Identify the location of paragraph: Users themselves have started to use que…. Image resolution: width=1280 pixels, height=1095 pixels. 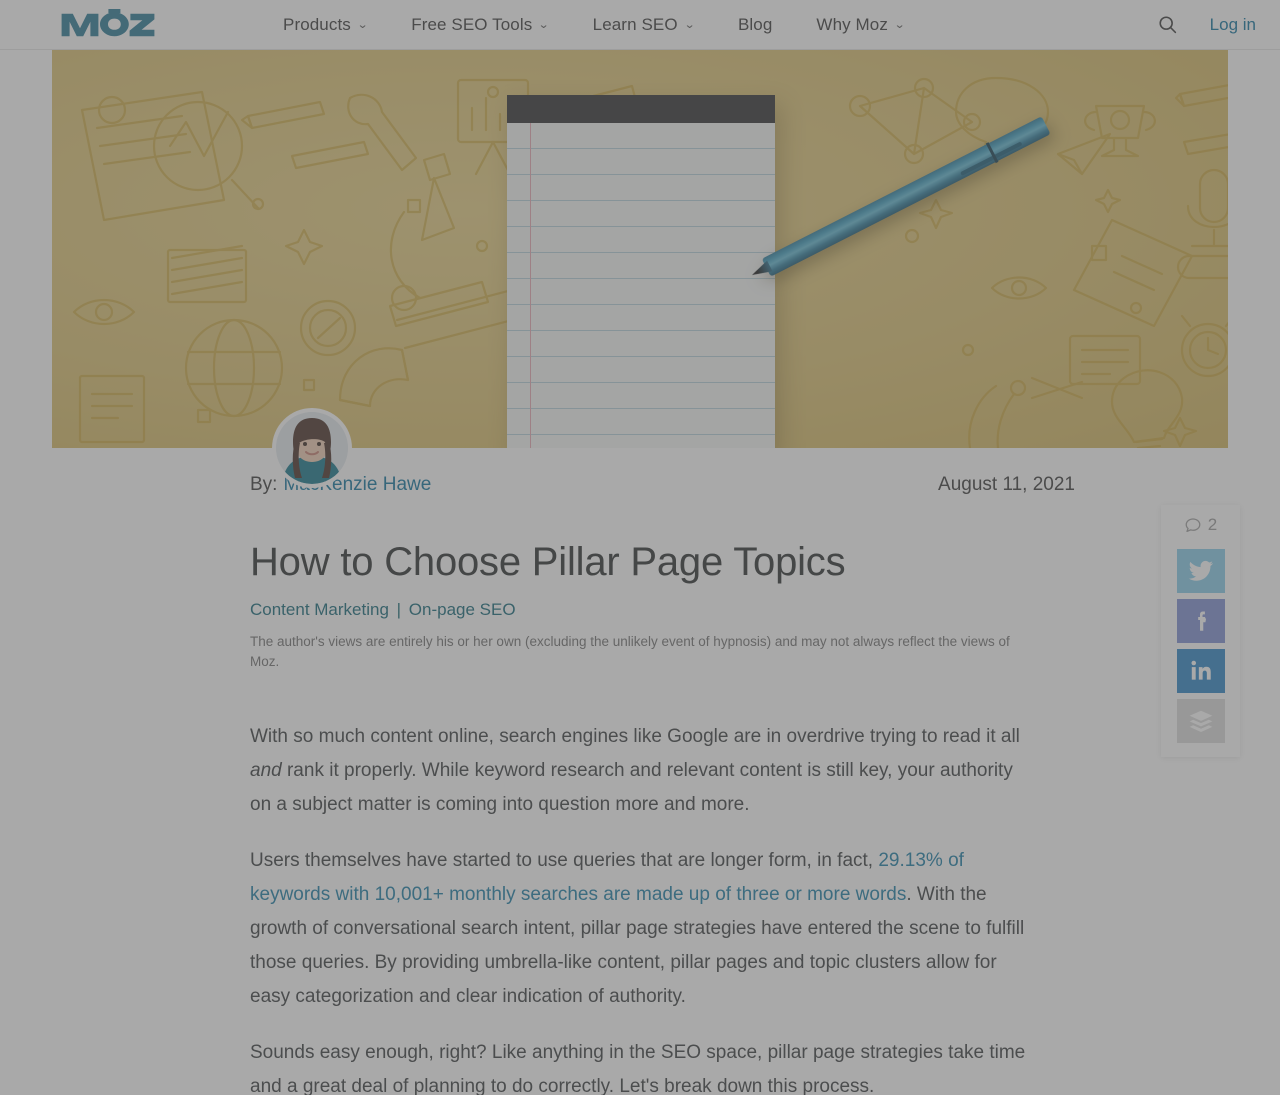
(637, 929).